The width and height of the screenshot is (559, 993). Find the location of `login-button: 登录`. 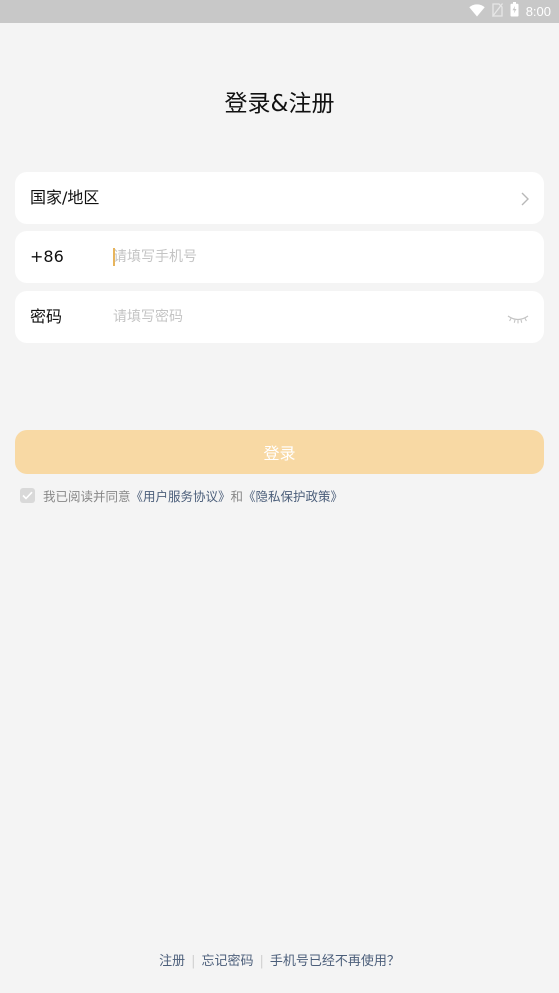

login-button: 登录 is located at coordinates (279, 452).